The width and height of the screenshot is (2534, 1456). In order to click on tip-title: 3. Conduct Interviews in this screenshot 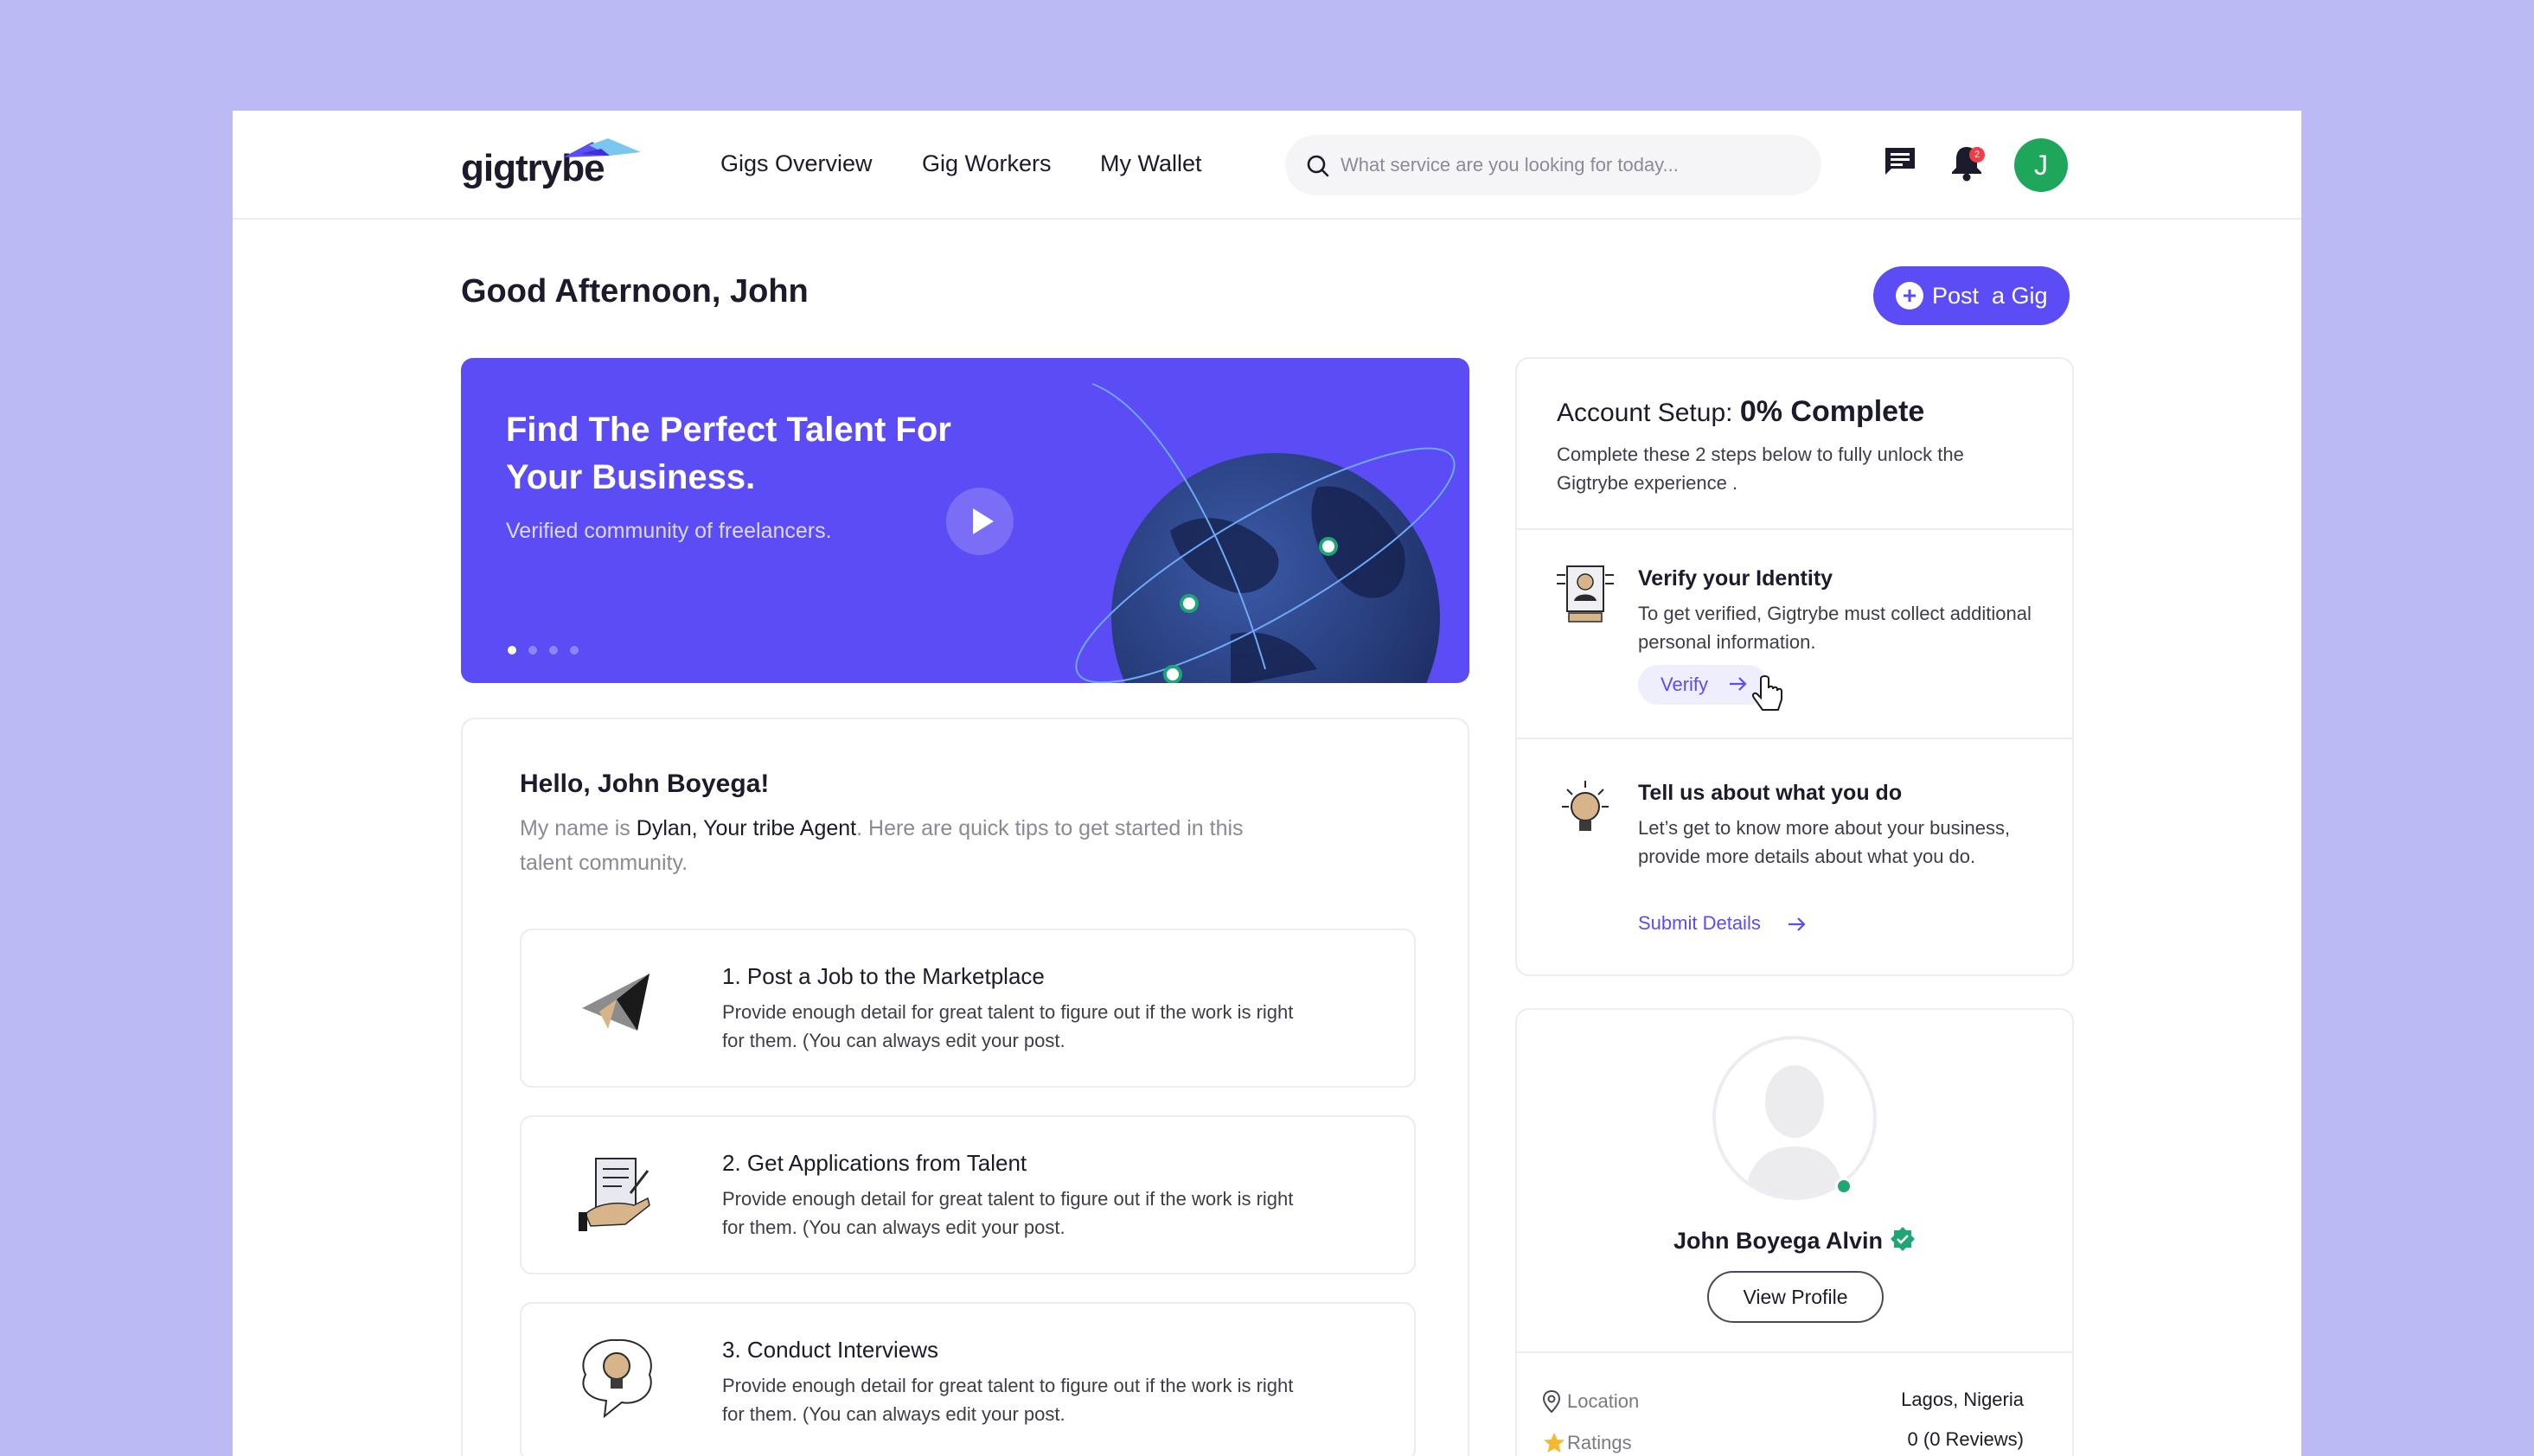, I will do `click(831, 1350)`.